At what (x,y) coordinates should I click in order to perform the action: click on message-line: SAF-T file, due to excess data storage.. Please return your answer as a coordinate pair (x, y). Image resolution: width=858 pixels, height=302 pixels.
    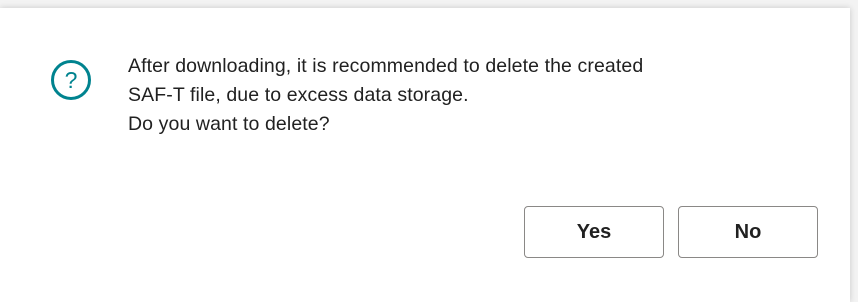
    Looking at the image, I should click on (298, 95).